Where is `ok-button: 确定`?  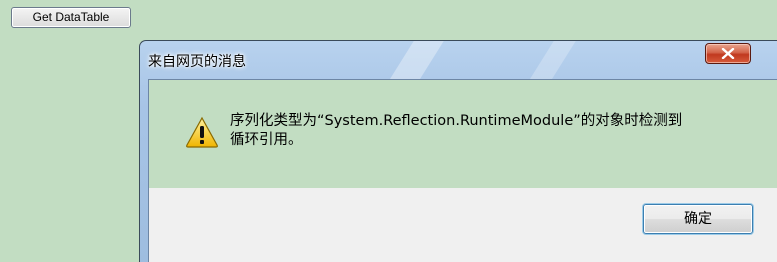 ok-button: 确定 is located at coordinates (698, 219).